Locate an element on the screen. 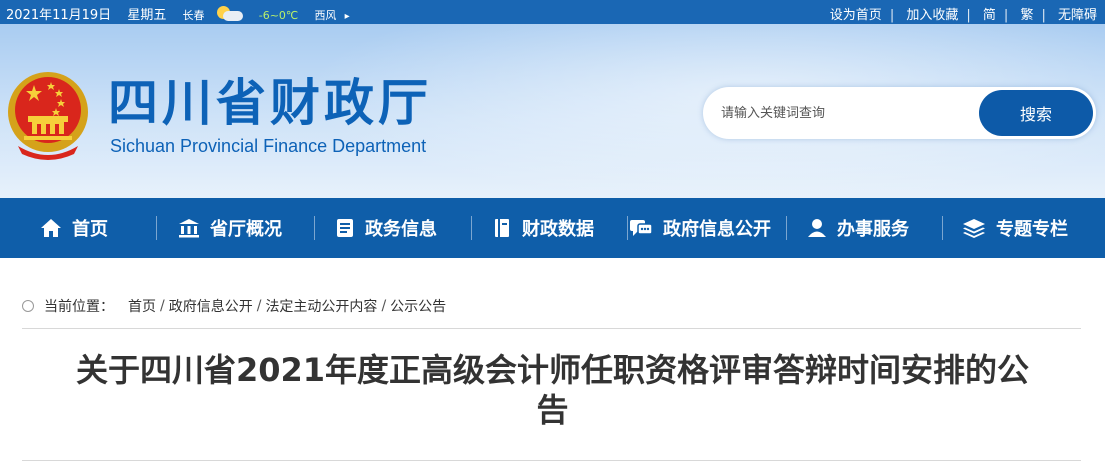  nav-item-finance-data: 财政数据 is located at coordinates (543, 228).